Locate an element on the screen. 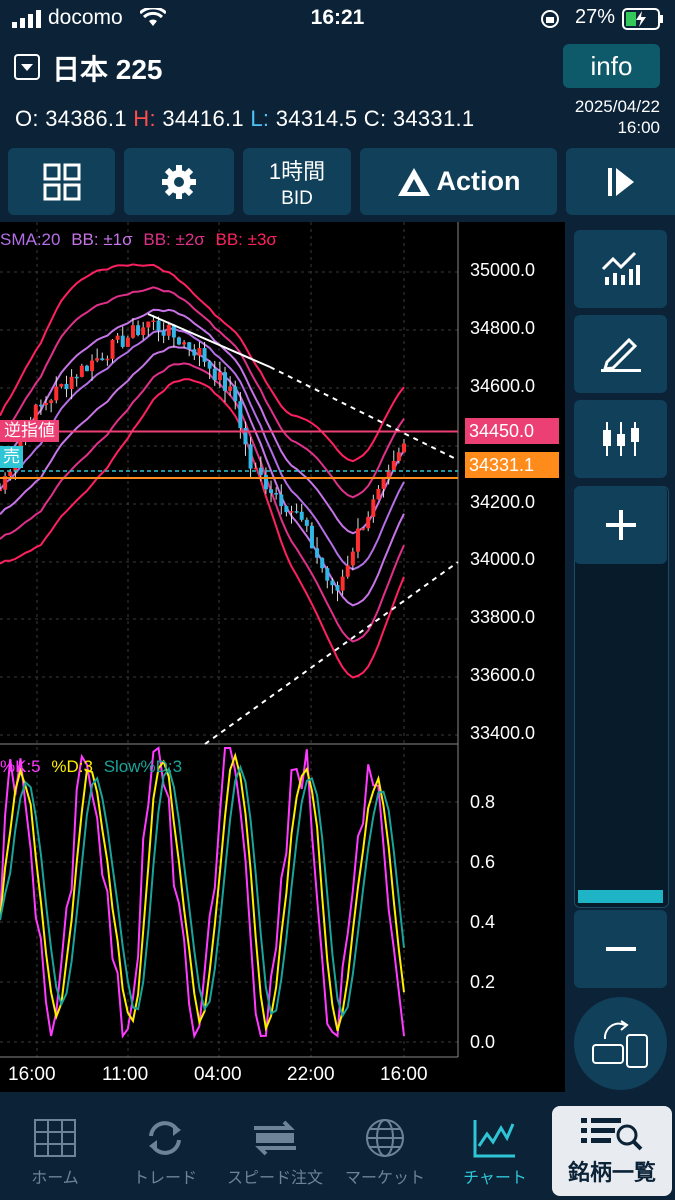 The width and height of the screenshot is (675, 1200). step-play-icon is located at coordinates (620, 181).